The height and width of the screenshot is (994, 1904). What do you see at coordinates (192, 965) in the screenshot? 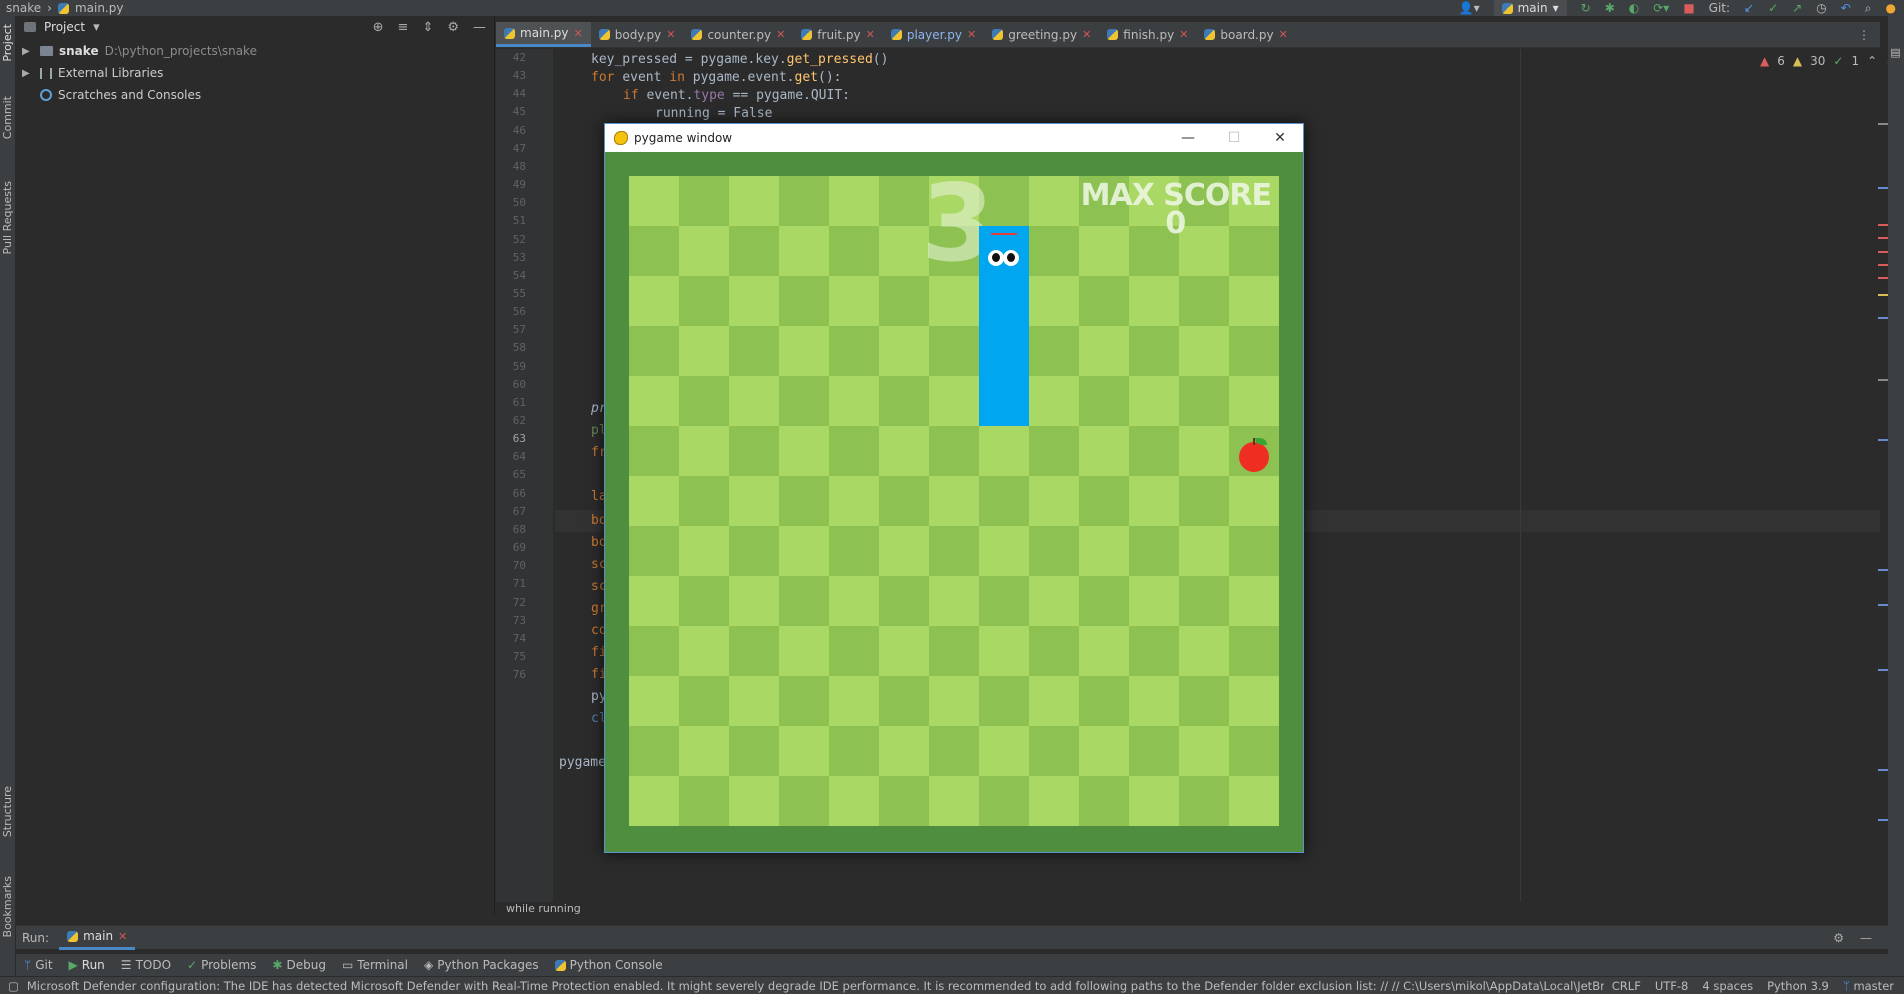
I see `check-icon: ✓` at bounding box center [192, 965].